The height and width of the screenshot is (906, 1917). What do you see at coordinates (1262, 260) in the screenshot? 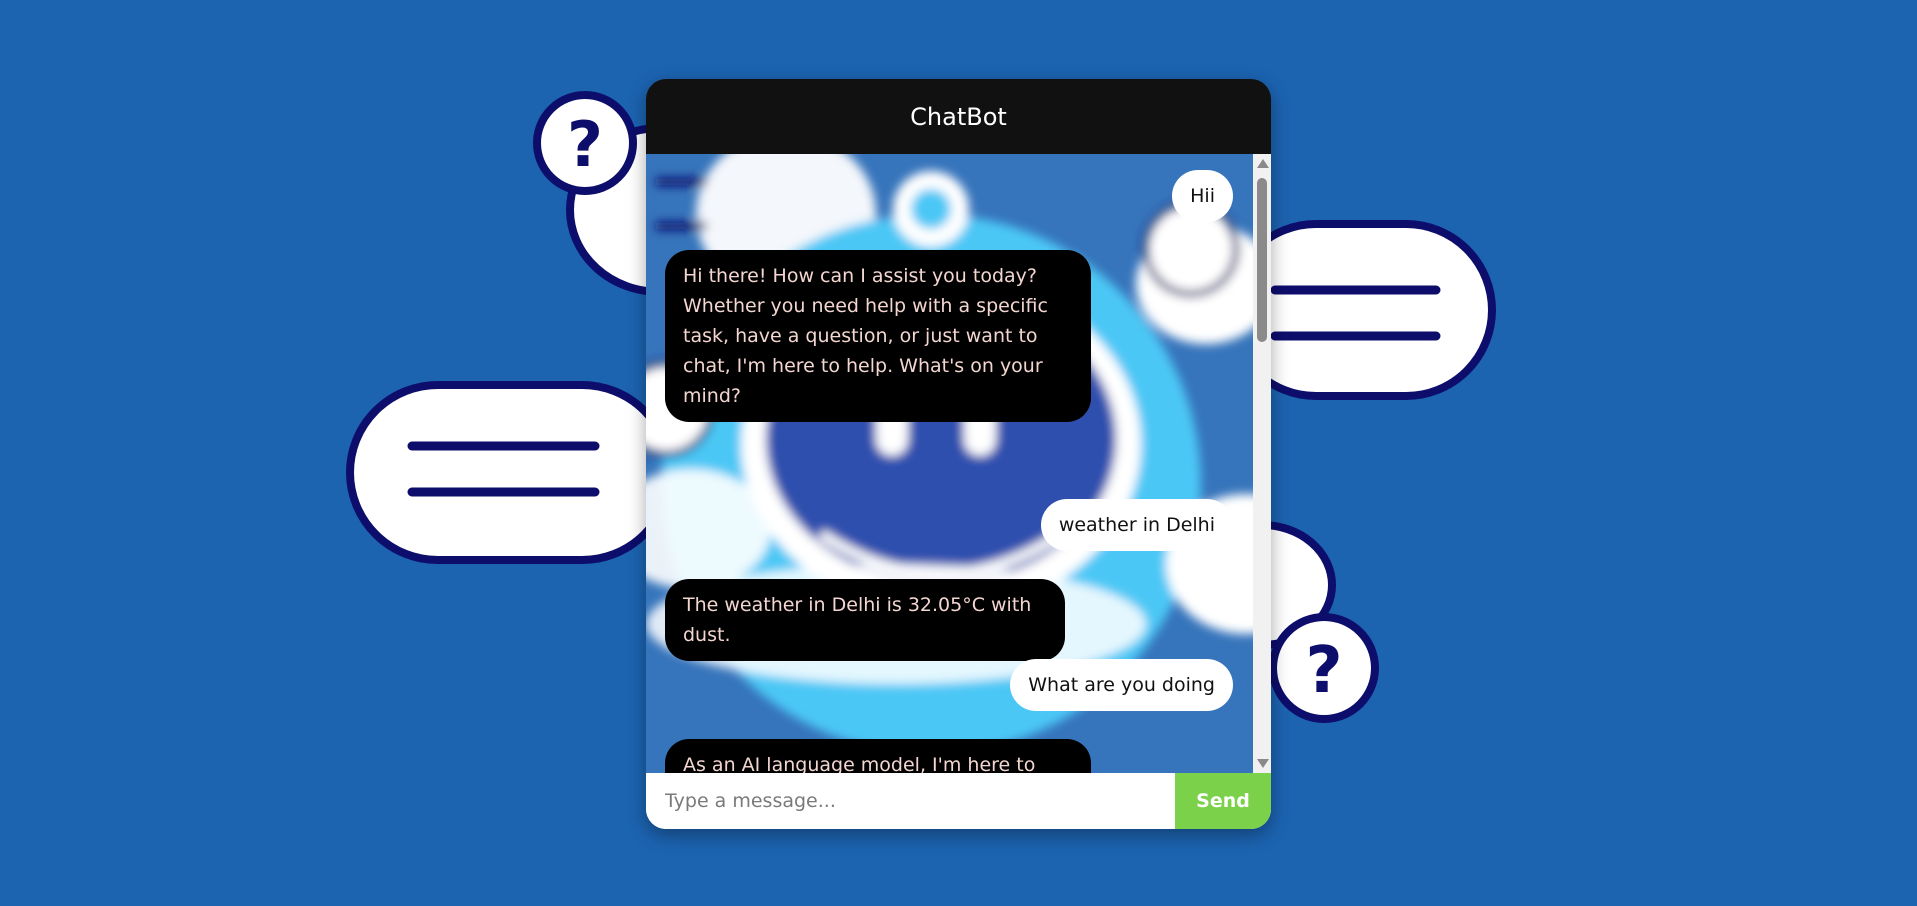
I see `scrollbar-thumb` at bounding box center [1262, 260].